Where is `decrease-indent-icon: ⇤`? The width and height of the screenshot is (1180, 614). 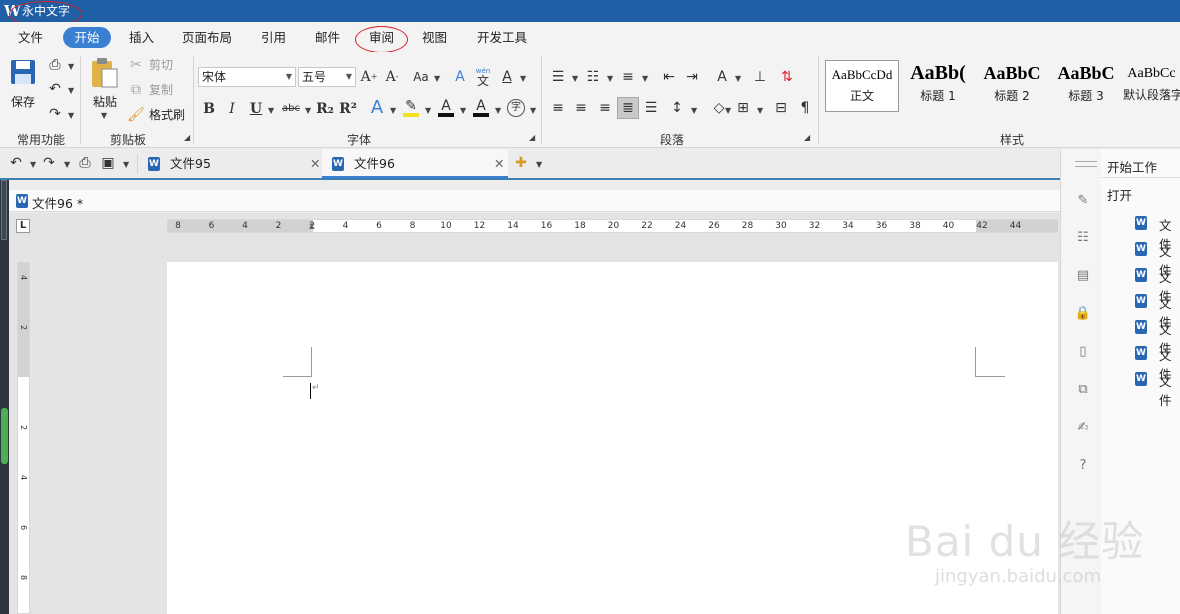 decrease-indent-icon: ⇤ is located at coordinates (669, 77).